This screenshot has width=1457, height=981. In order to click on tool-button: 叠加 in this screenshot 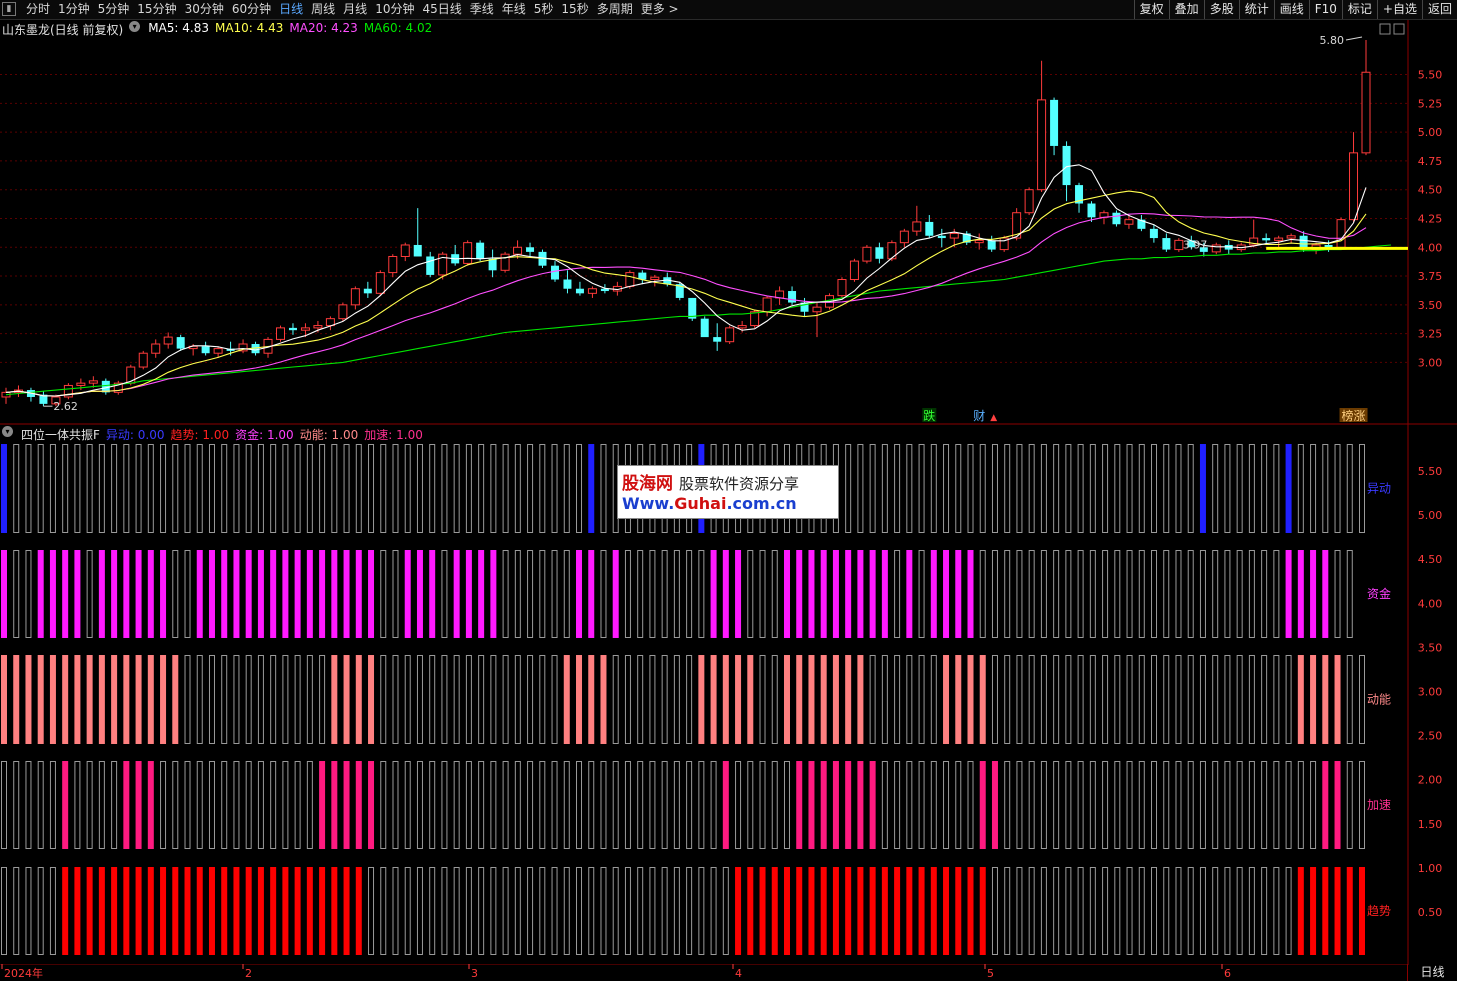, I will do `click(1186, 9)`.